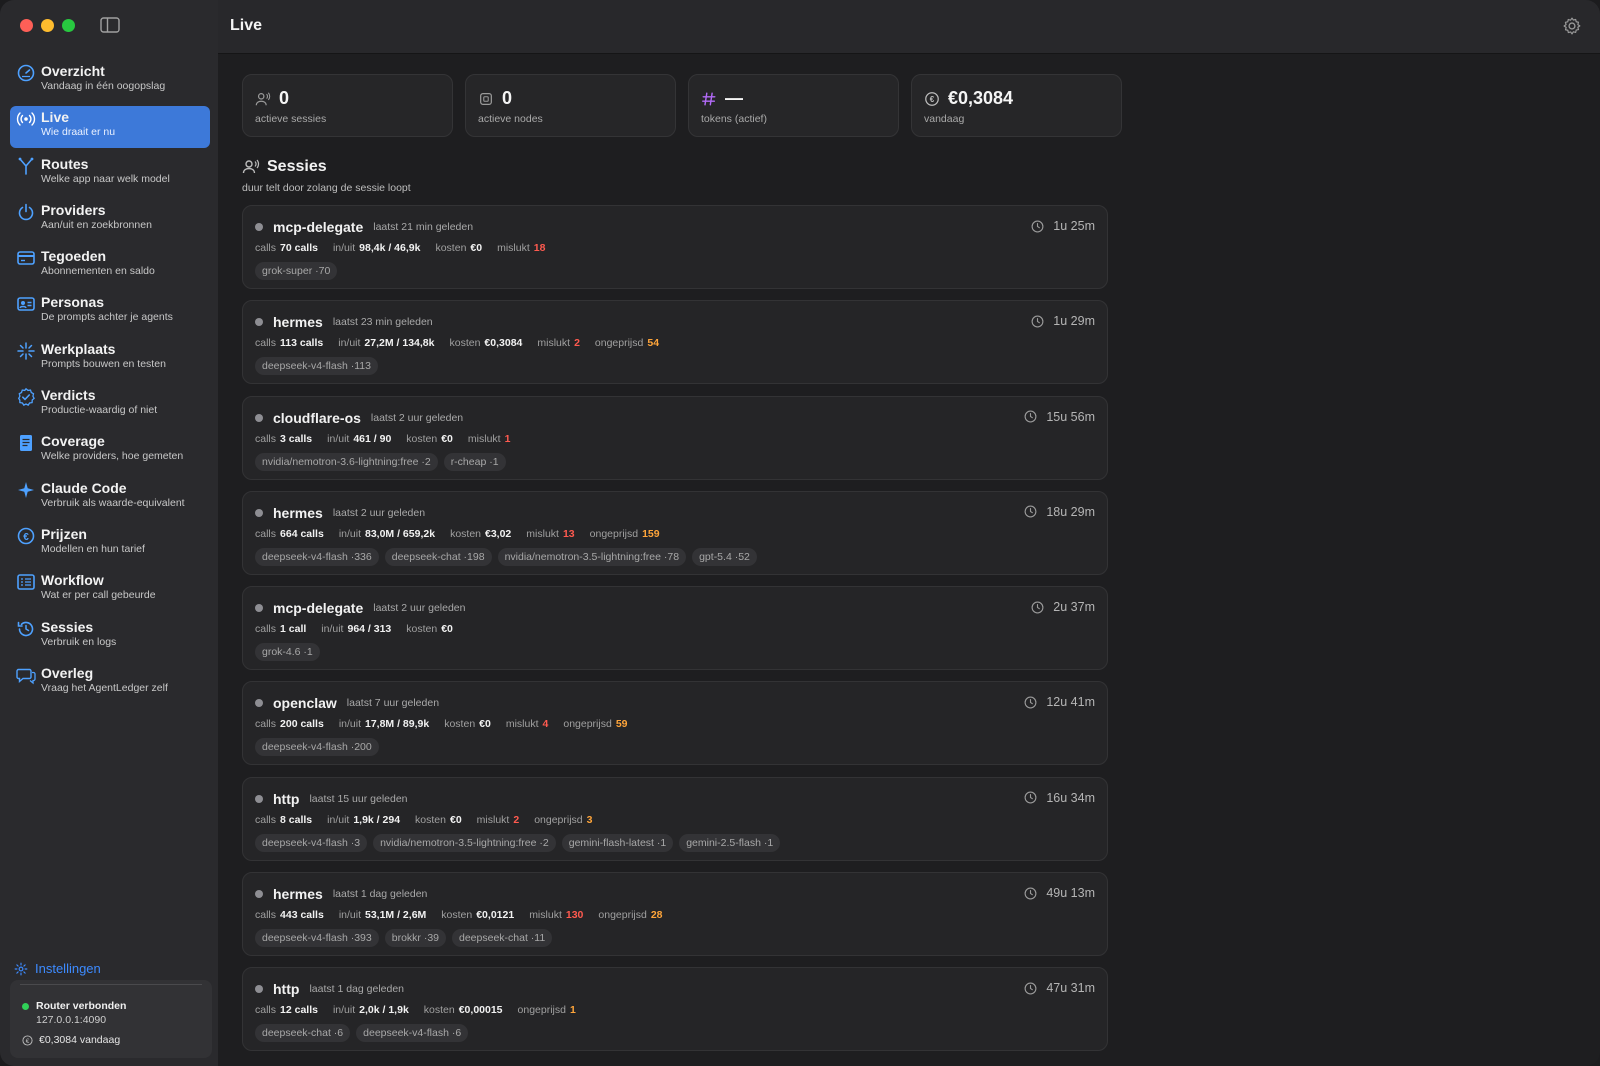 This screenshot has width=1600, height=1066. I want to click on page-title: Live, so click(246, 25).